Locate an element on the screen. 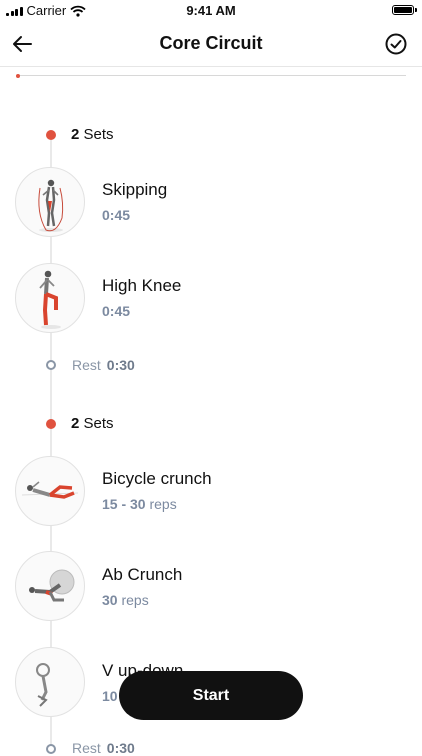 The image size is (422, 756). navigation-bar: Core Circuit is located at coordinates (211, 44).